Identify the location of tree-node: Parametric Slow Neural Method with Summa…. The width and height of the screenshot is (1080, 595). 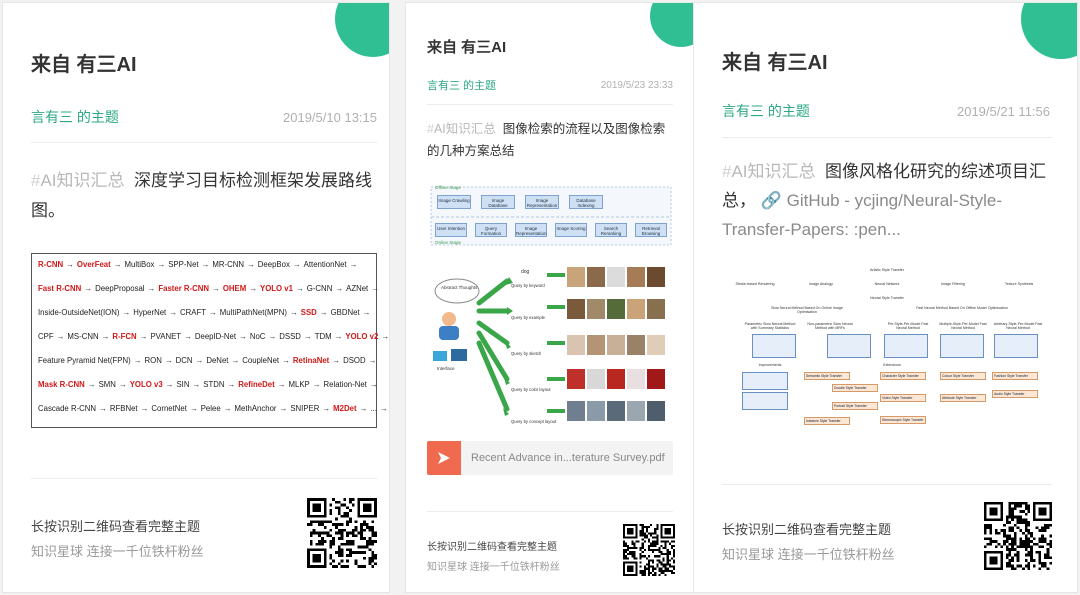
(770, 326).